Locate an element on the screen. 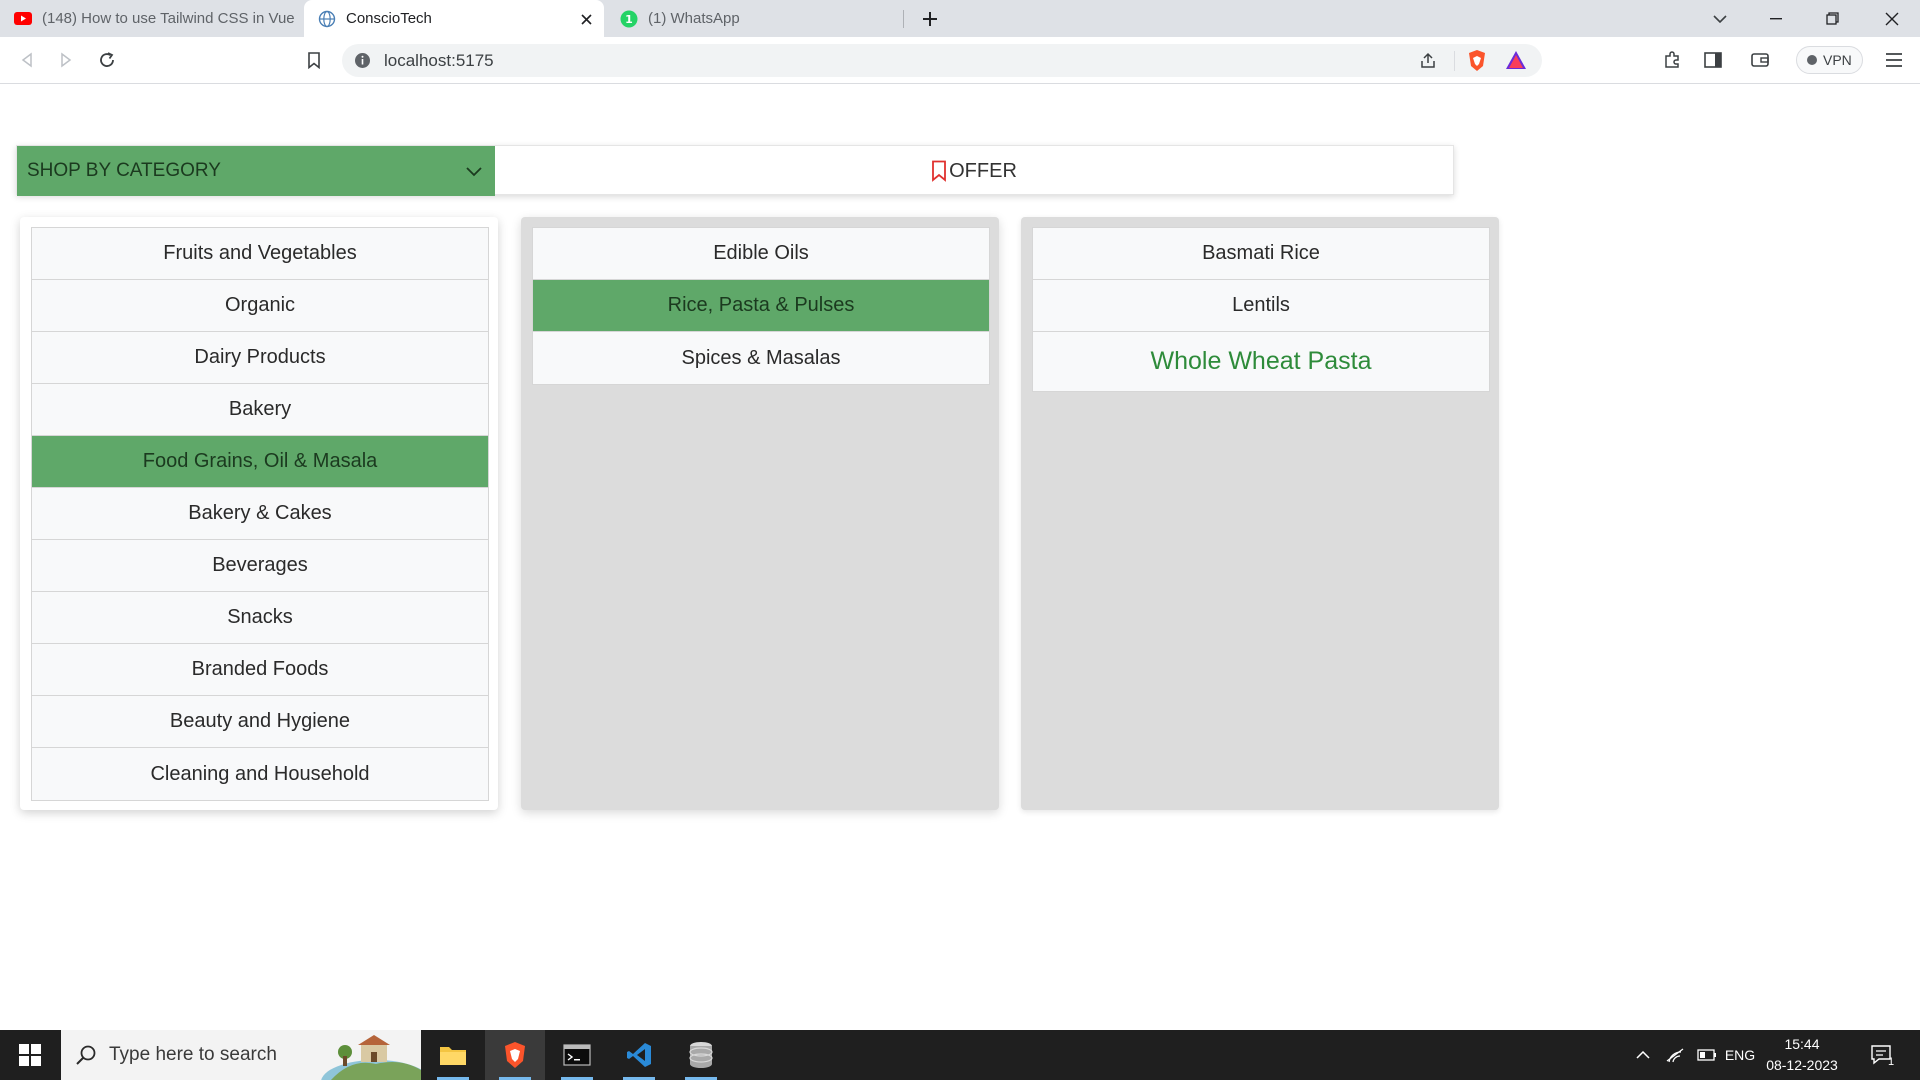  subcategory-item: Spices & Masalas is located at coordinates (761, 358).